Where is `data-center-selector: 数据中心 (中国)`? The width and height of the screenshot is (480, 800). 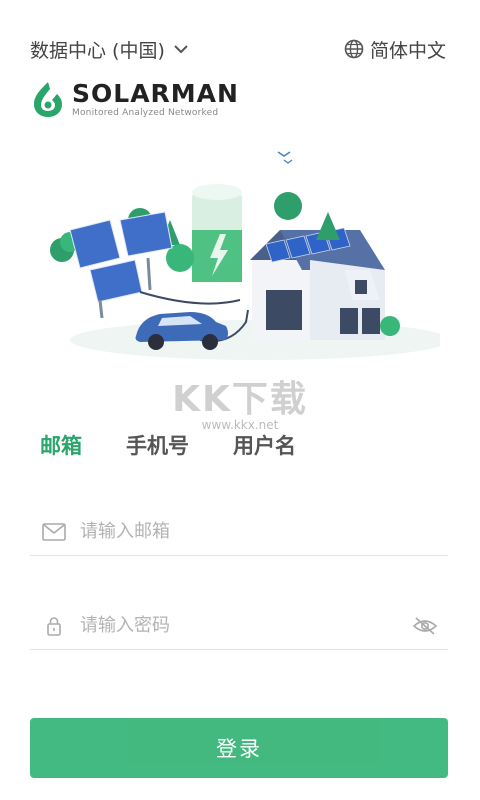 data-center-selector: 数据中心 (中国) is located at coordinates (109, 49).